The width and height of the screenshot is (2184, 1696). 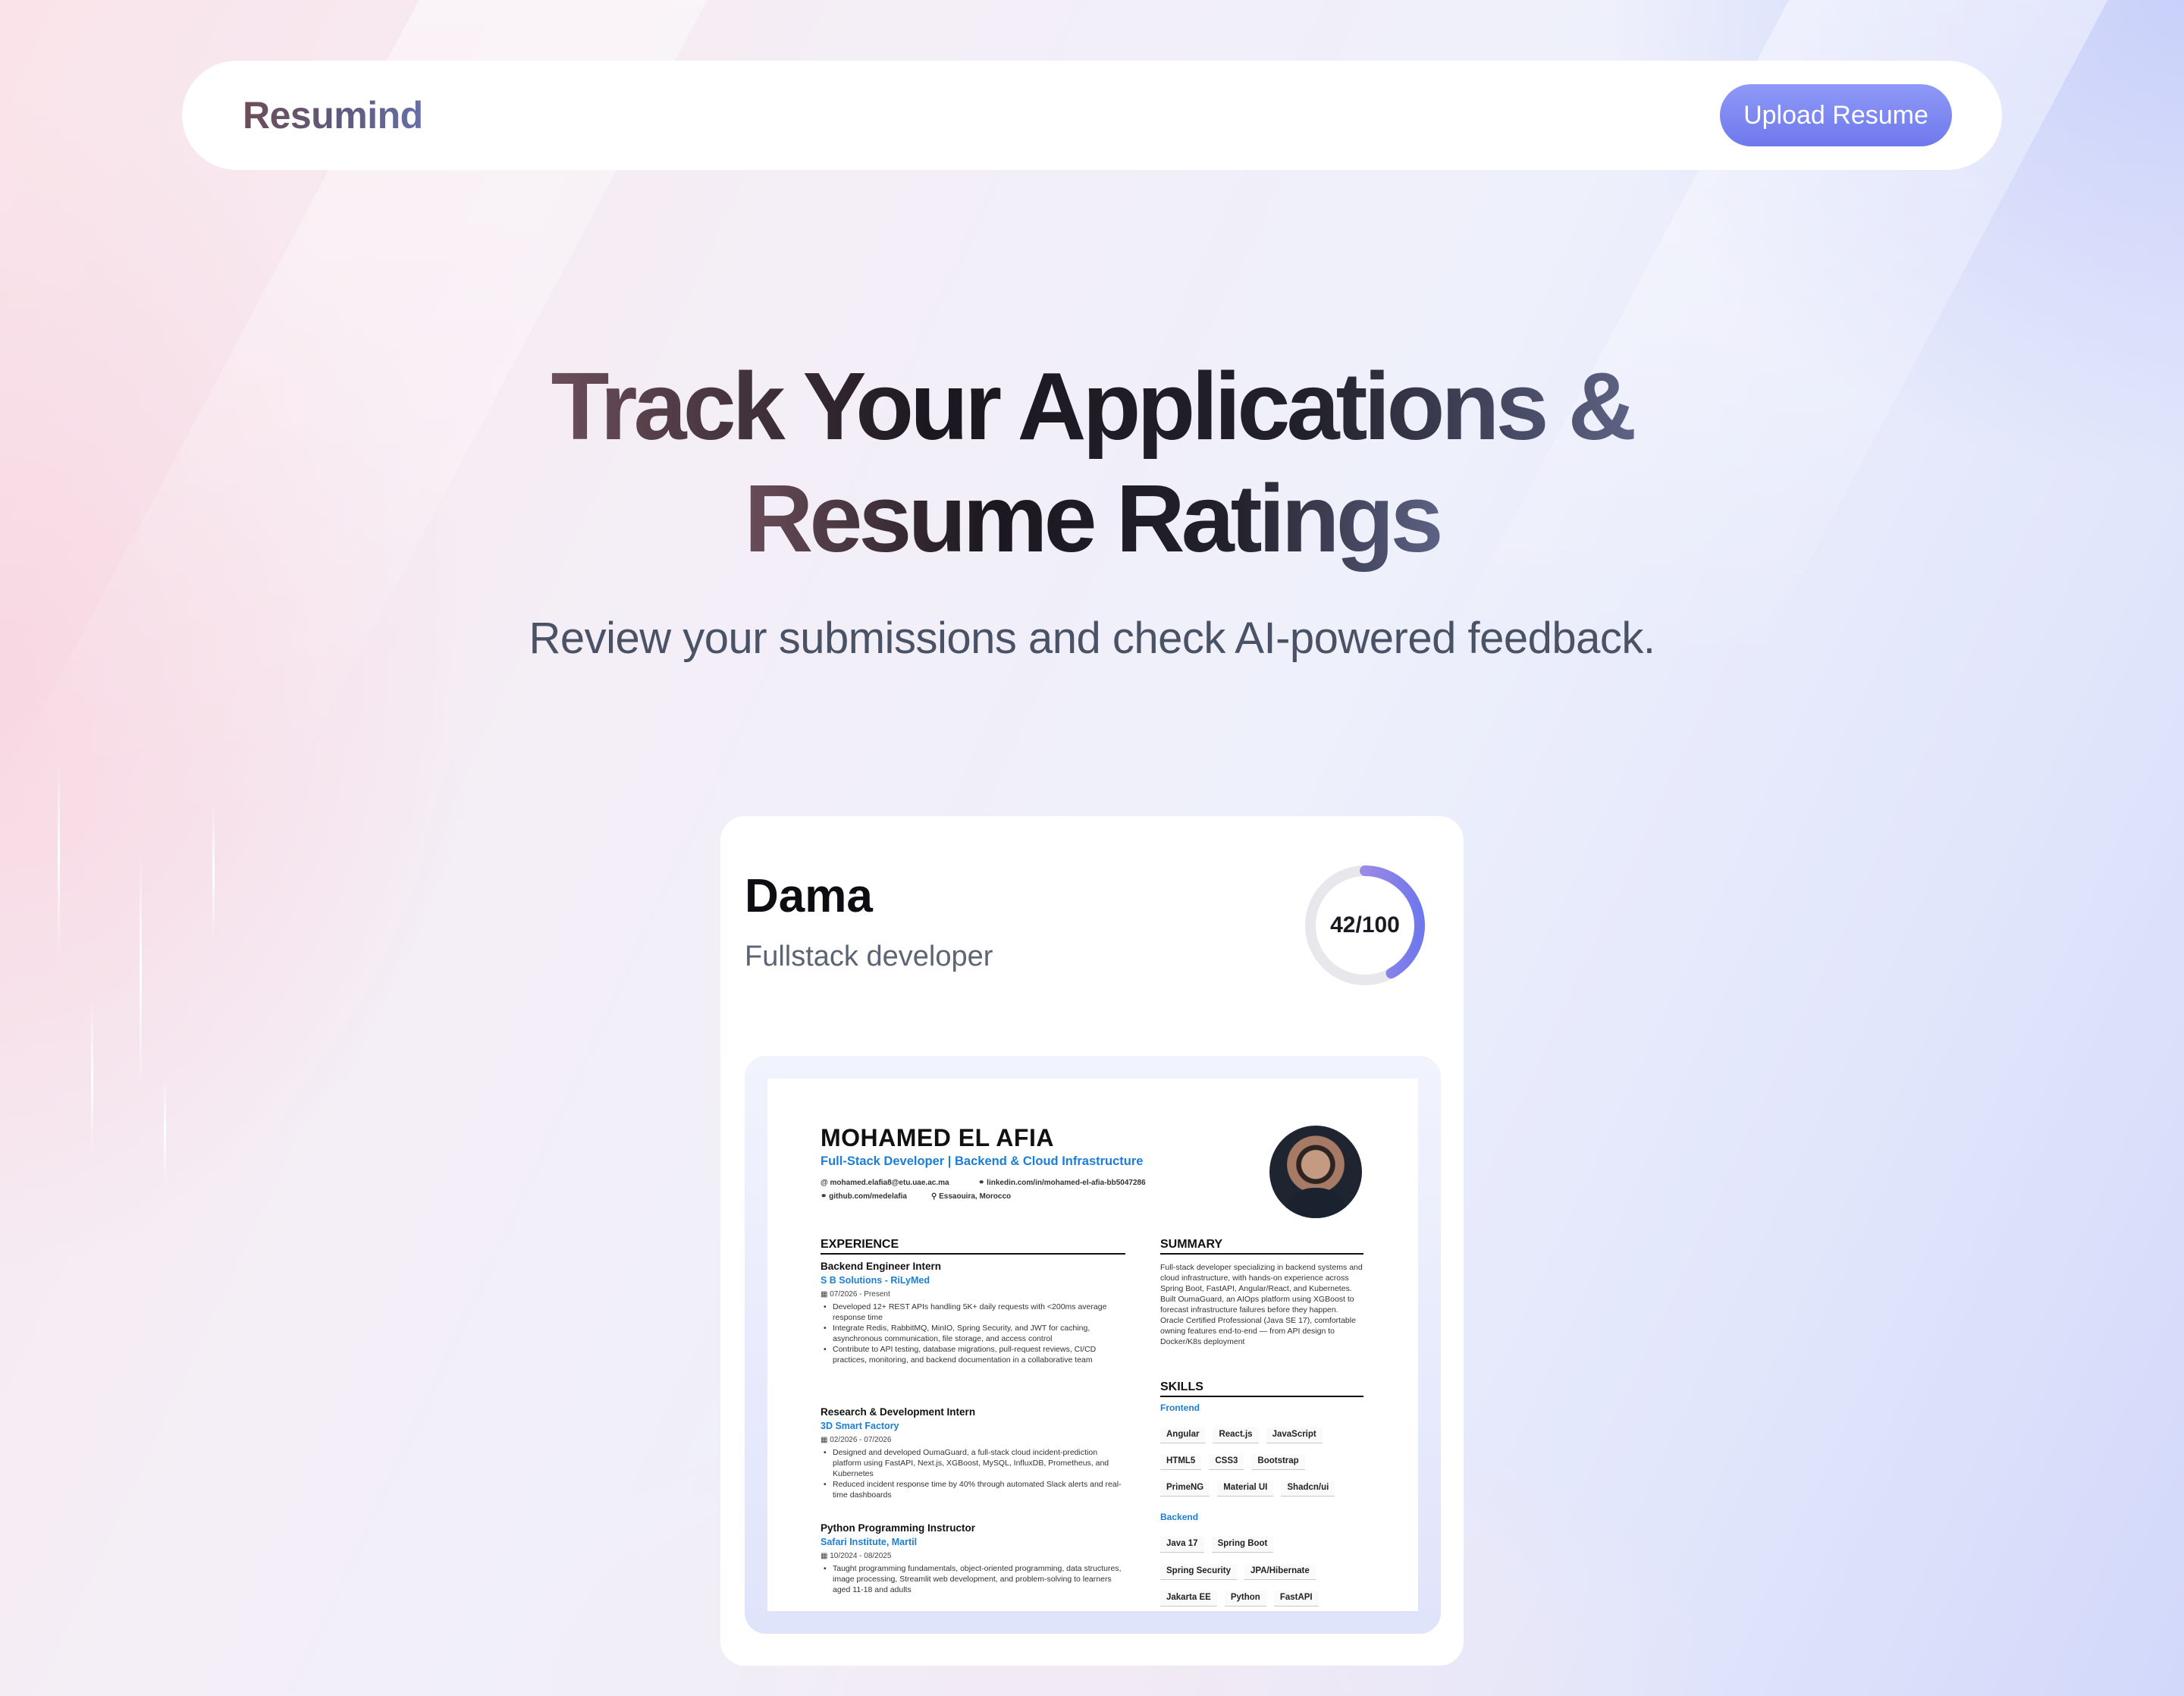 I want to click on skill-tag: JavaScript, so click(x=1294, y=1435).